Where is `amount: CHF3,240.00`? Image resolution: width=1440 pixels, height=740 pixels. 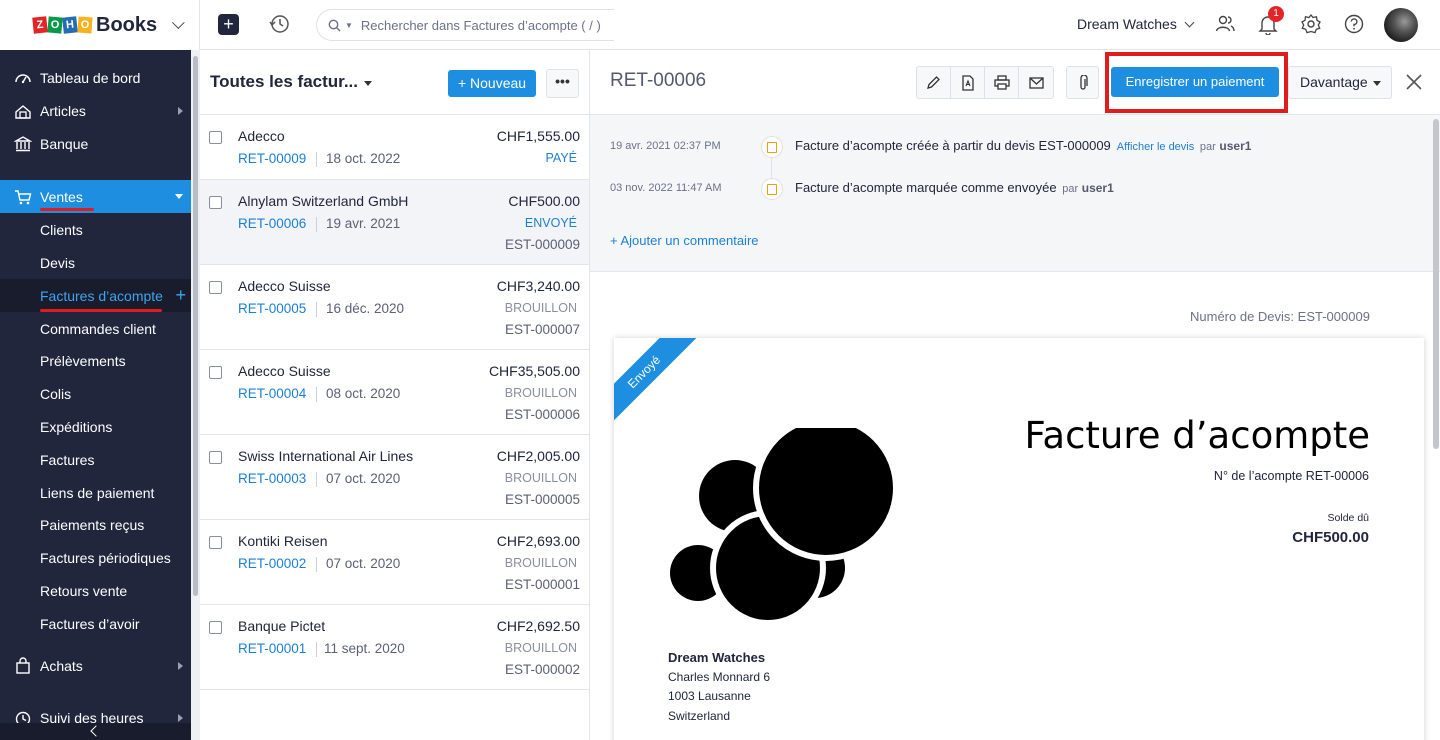
amount: CHF3,240.00 is located at coordinates (538, 286).